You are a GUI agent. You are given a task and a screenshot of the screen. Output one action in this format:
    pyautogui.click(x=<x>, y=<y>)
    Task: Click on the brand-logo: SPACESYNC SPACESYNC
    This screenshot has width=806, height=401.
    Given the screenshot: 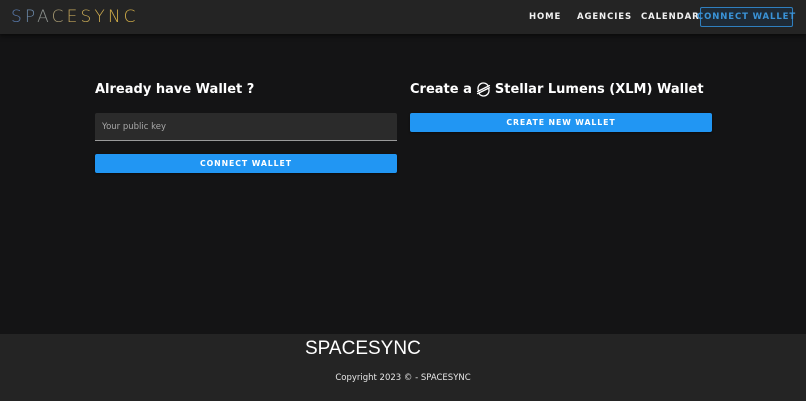 What is the action you would take?
    pyautogui.click(x=75, y=17)
    